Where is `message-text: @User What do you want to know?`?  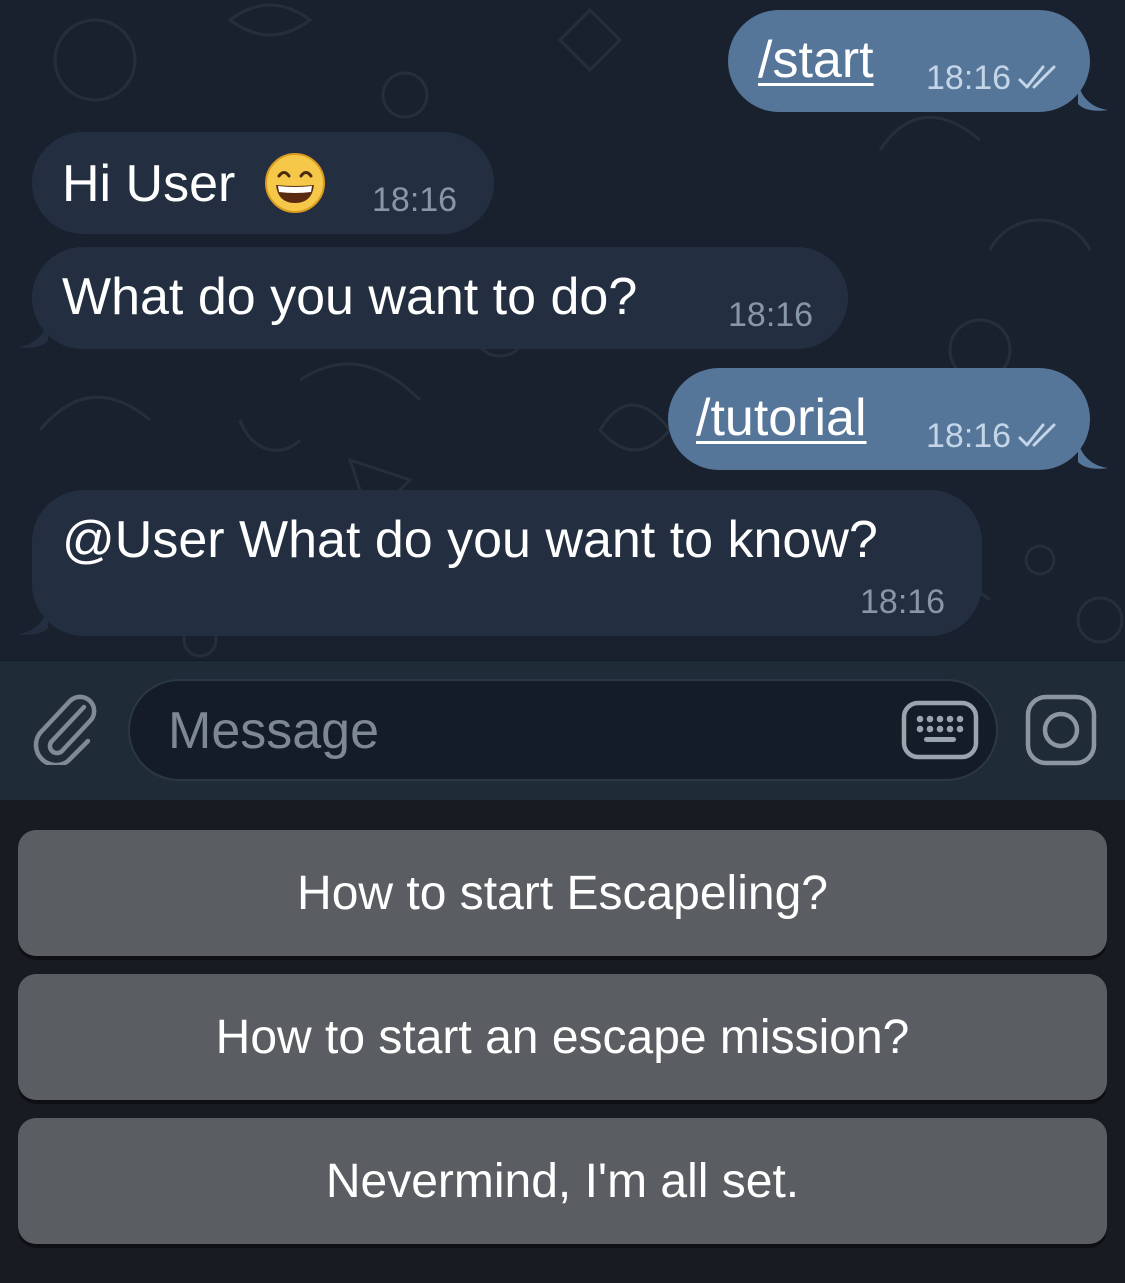
message-text: @User What do you want to know? is located at coordinates (470, 540).